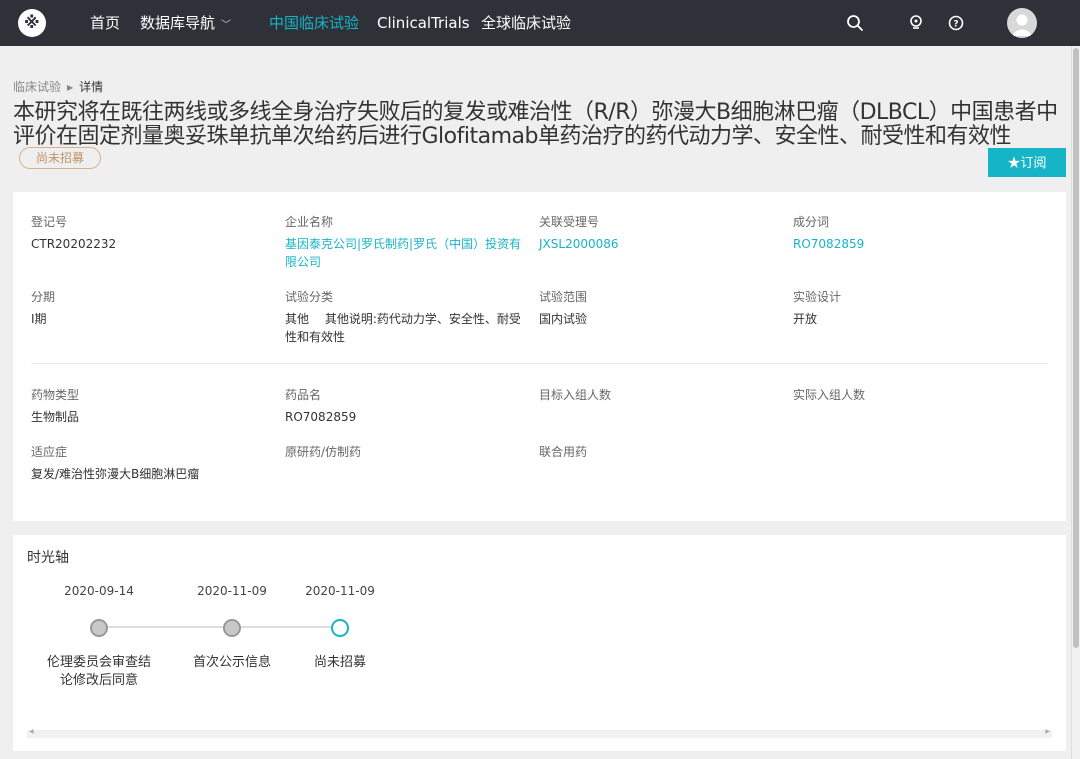 This screenshot has height=759, width=1080. I want to click on field-label: 实验设计, so click(817, 297).